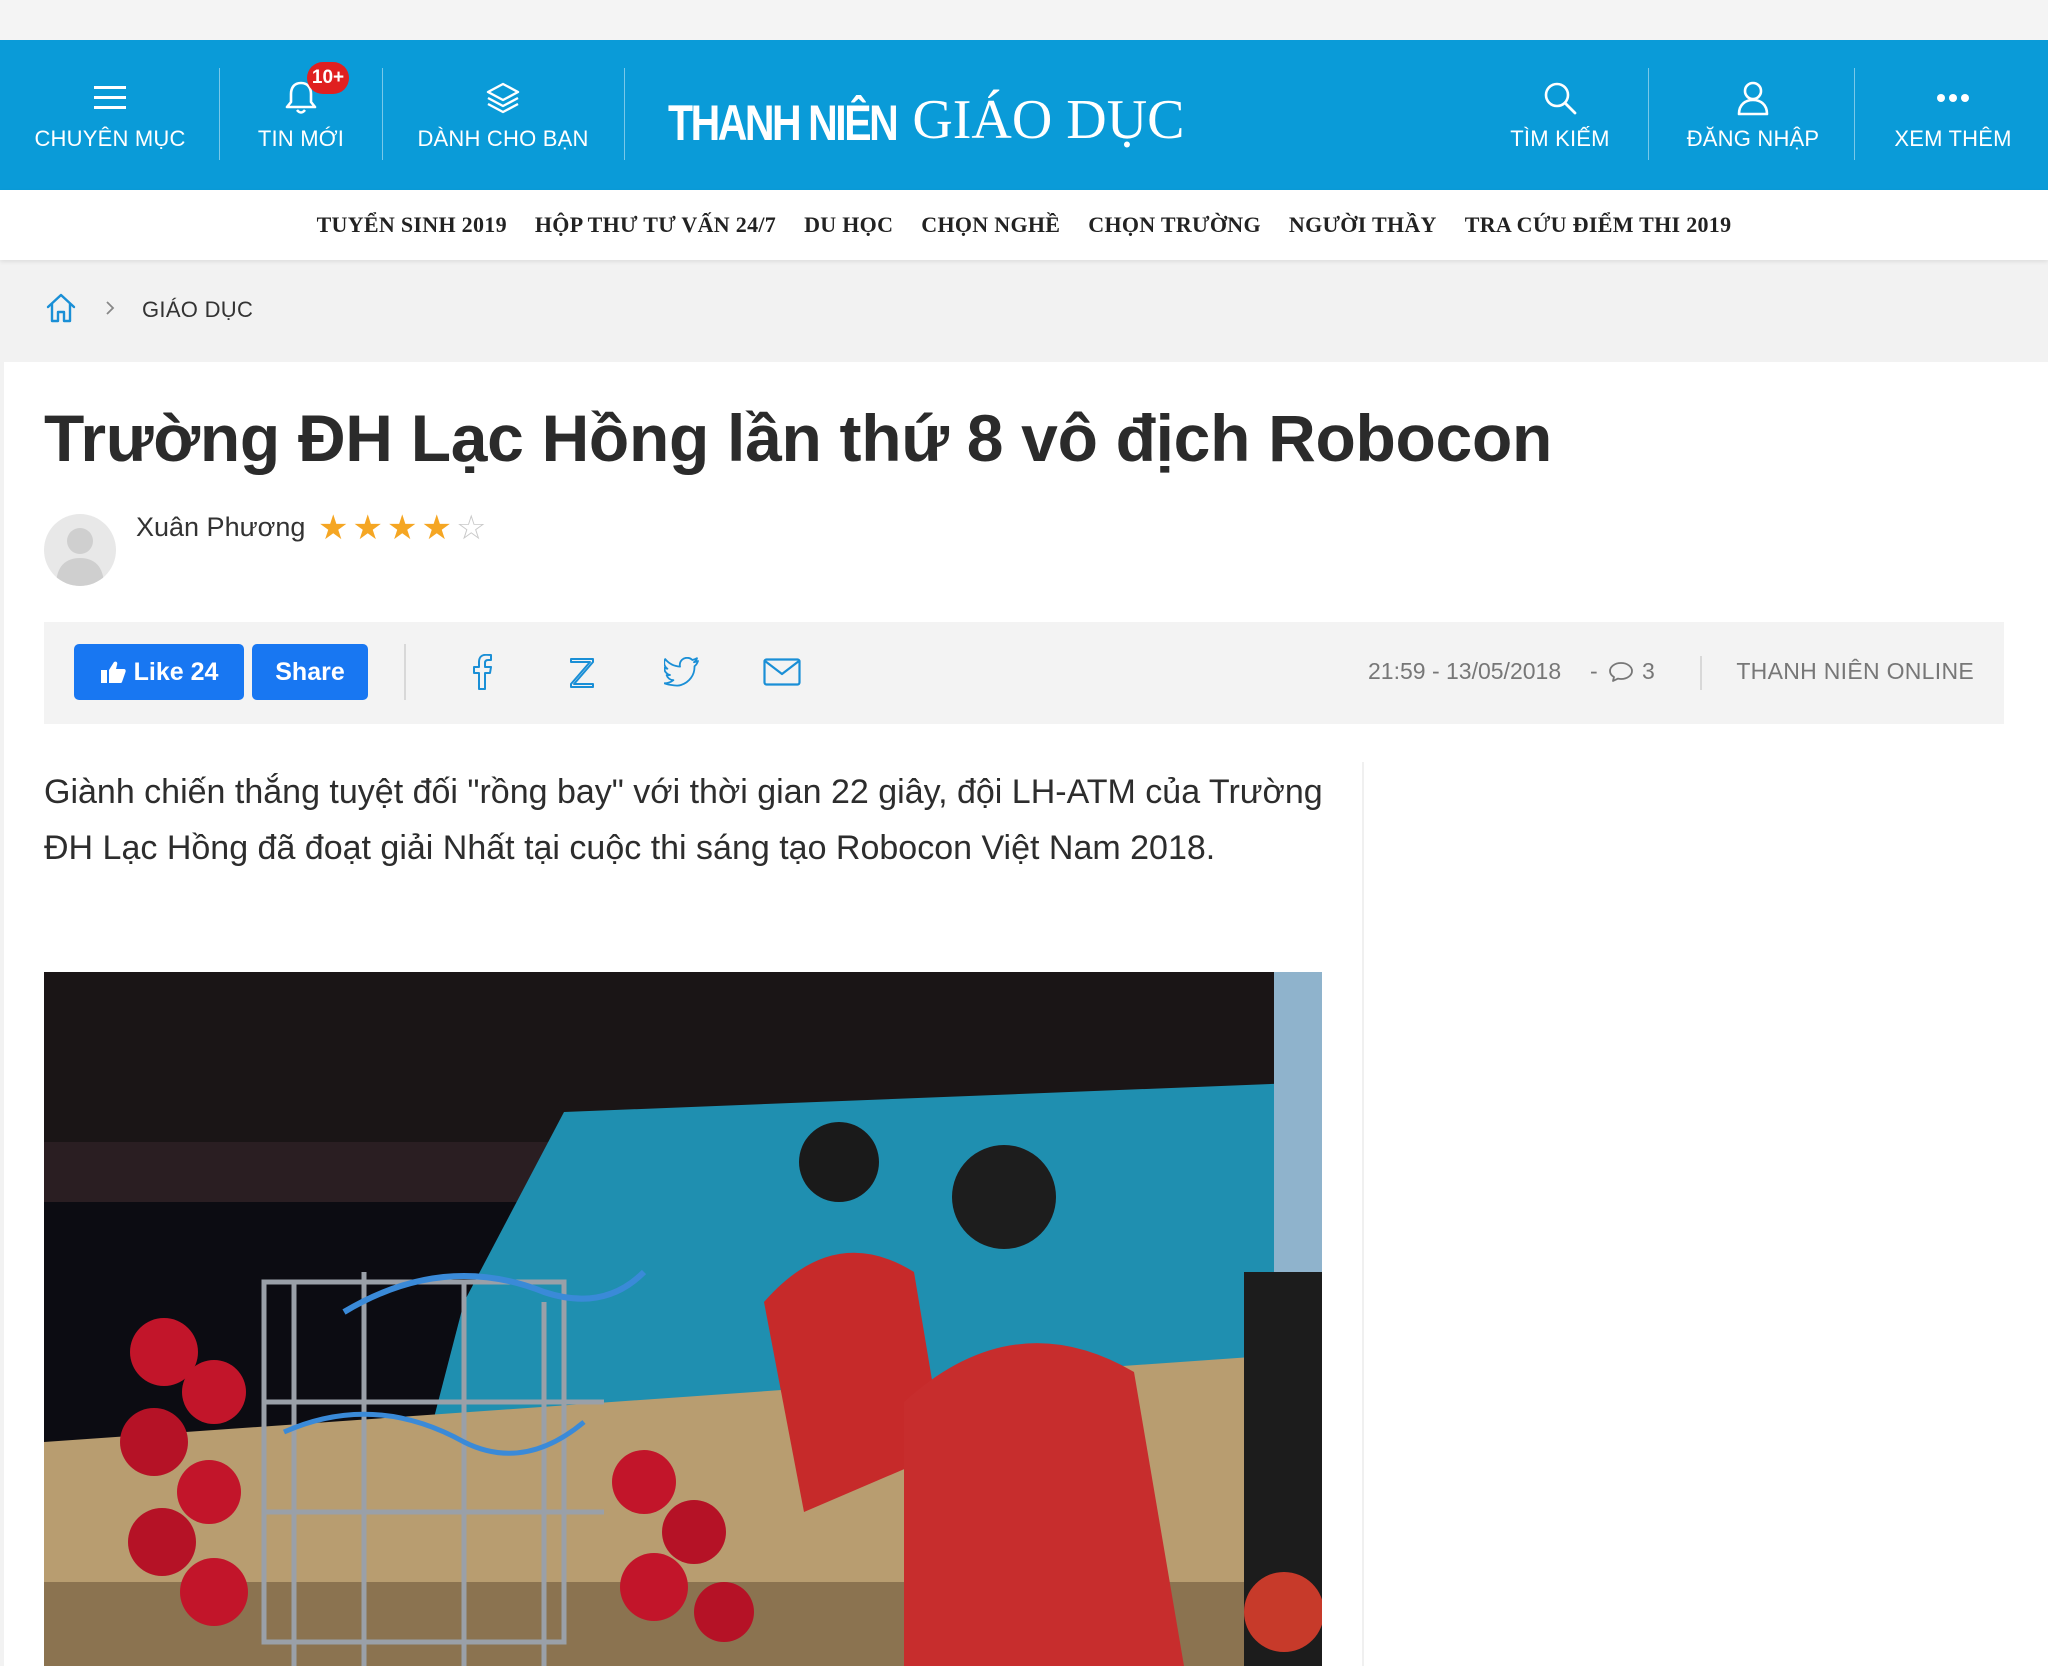  Describe the element at coordinates (220, 527) in the screenshot. I see `author-name: Xuân Phương` at that location.